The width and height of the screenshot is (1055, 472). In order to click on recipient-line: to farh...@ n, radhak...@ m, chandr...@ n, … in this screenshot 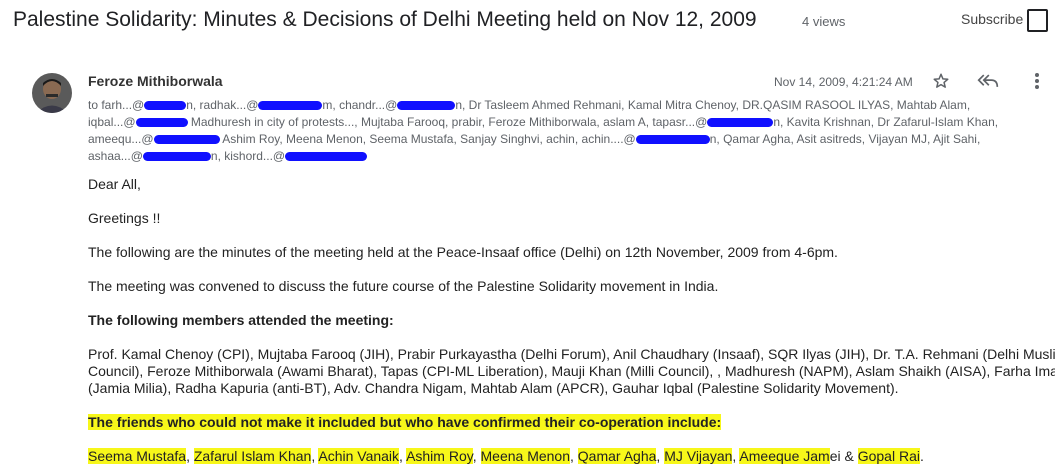, I will do `click(563, 105)`.